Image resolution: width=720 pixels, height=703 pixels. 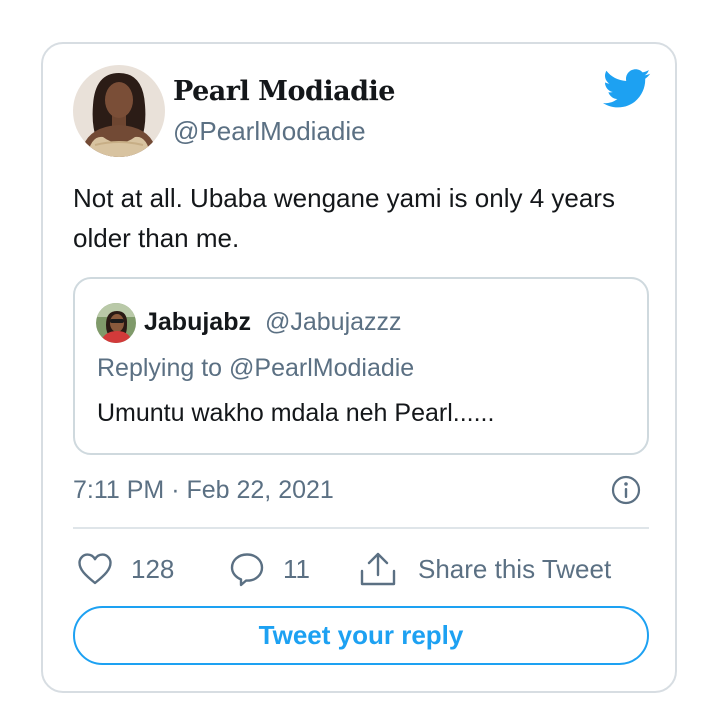 What do you see at coordinates (153, 568) in the screenshot?
I see `like-count: 128` at bounding box center [153, 568].